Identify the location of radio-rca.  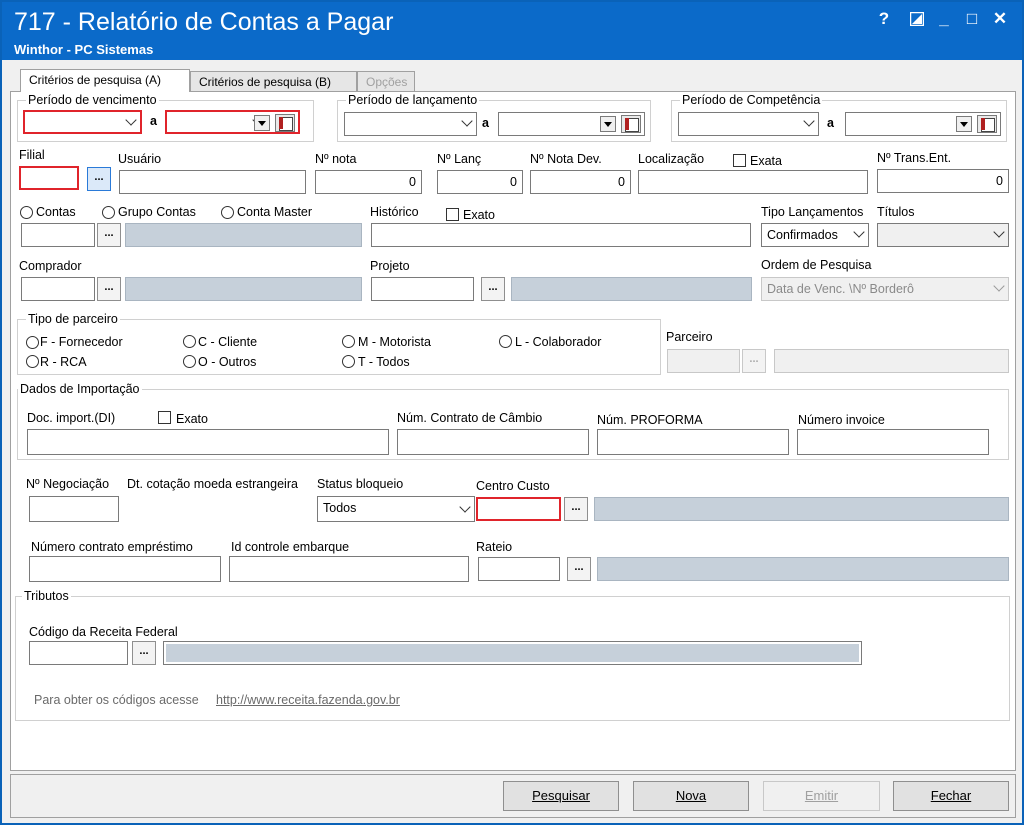
(32, 361).